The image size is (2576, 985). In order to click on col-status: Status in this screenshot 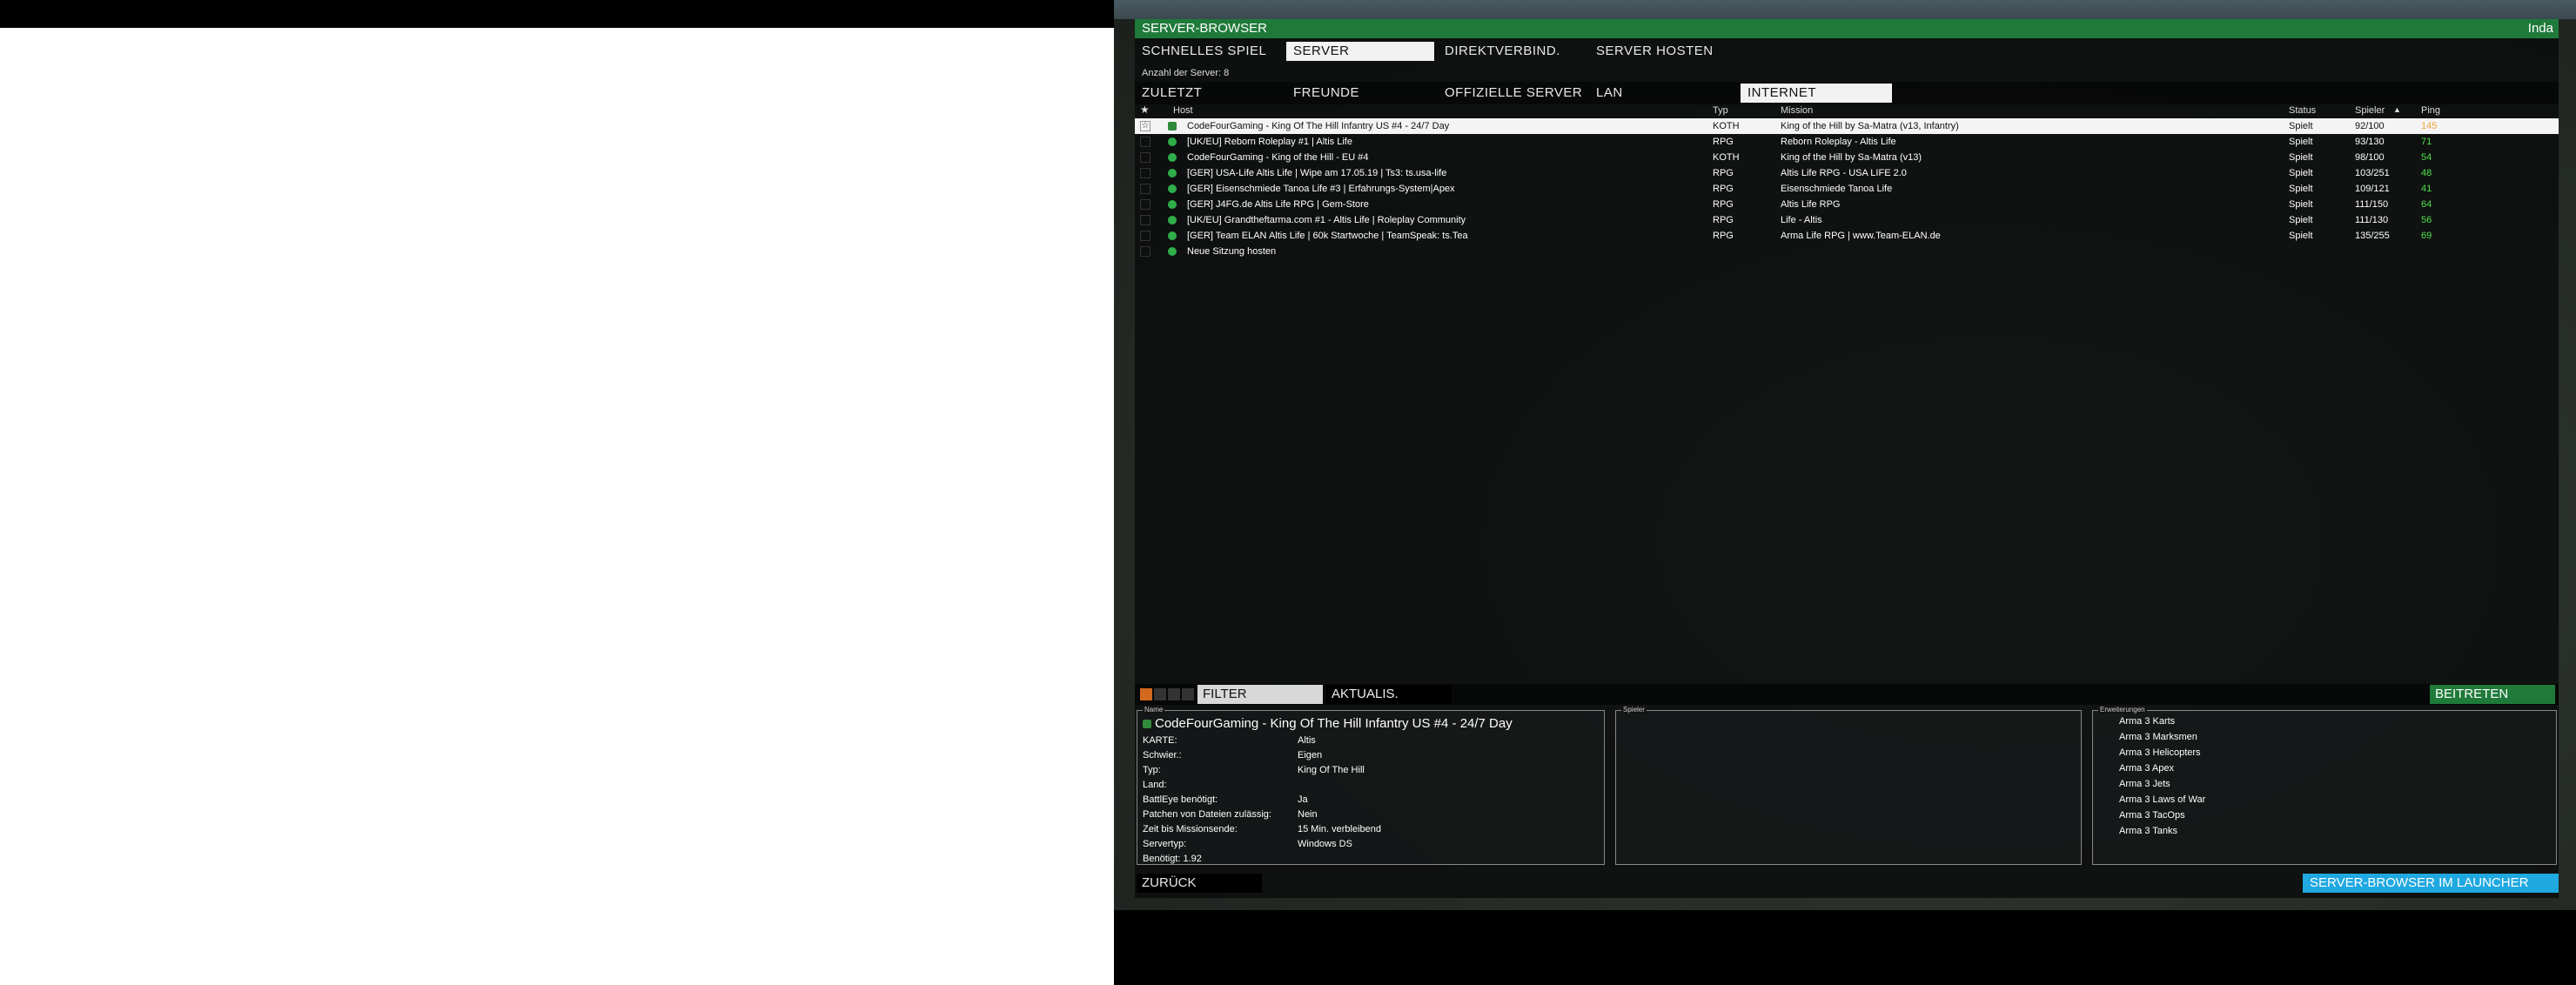, I will do `click(2302, 110)`.